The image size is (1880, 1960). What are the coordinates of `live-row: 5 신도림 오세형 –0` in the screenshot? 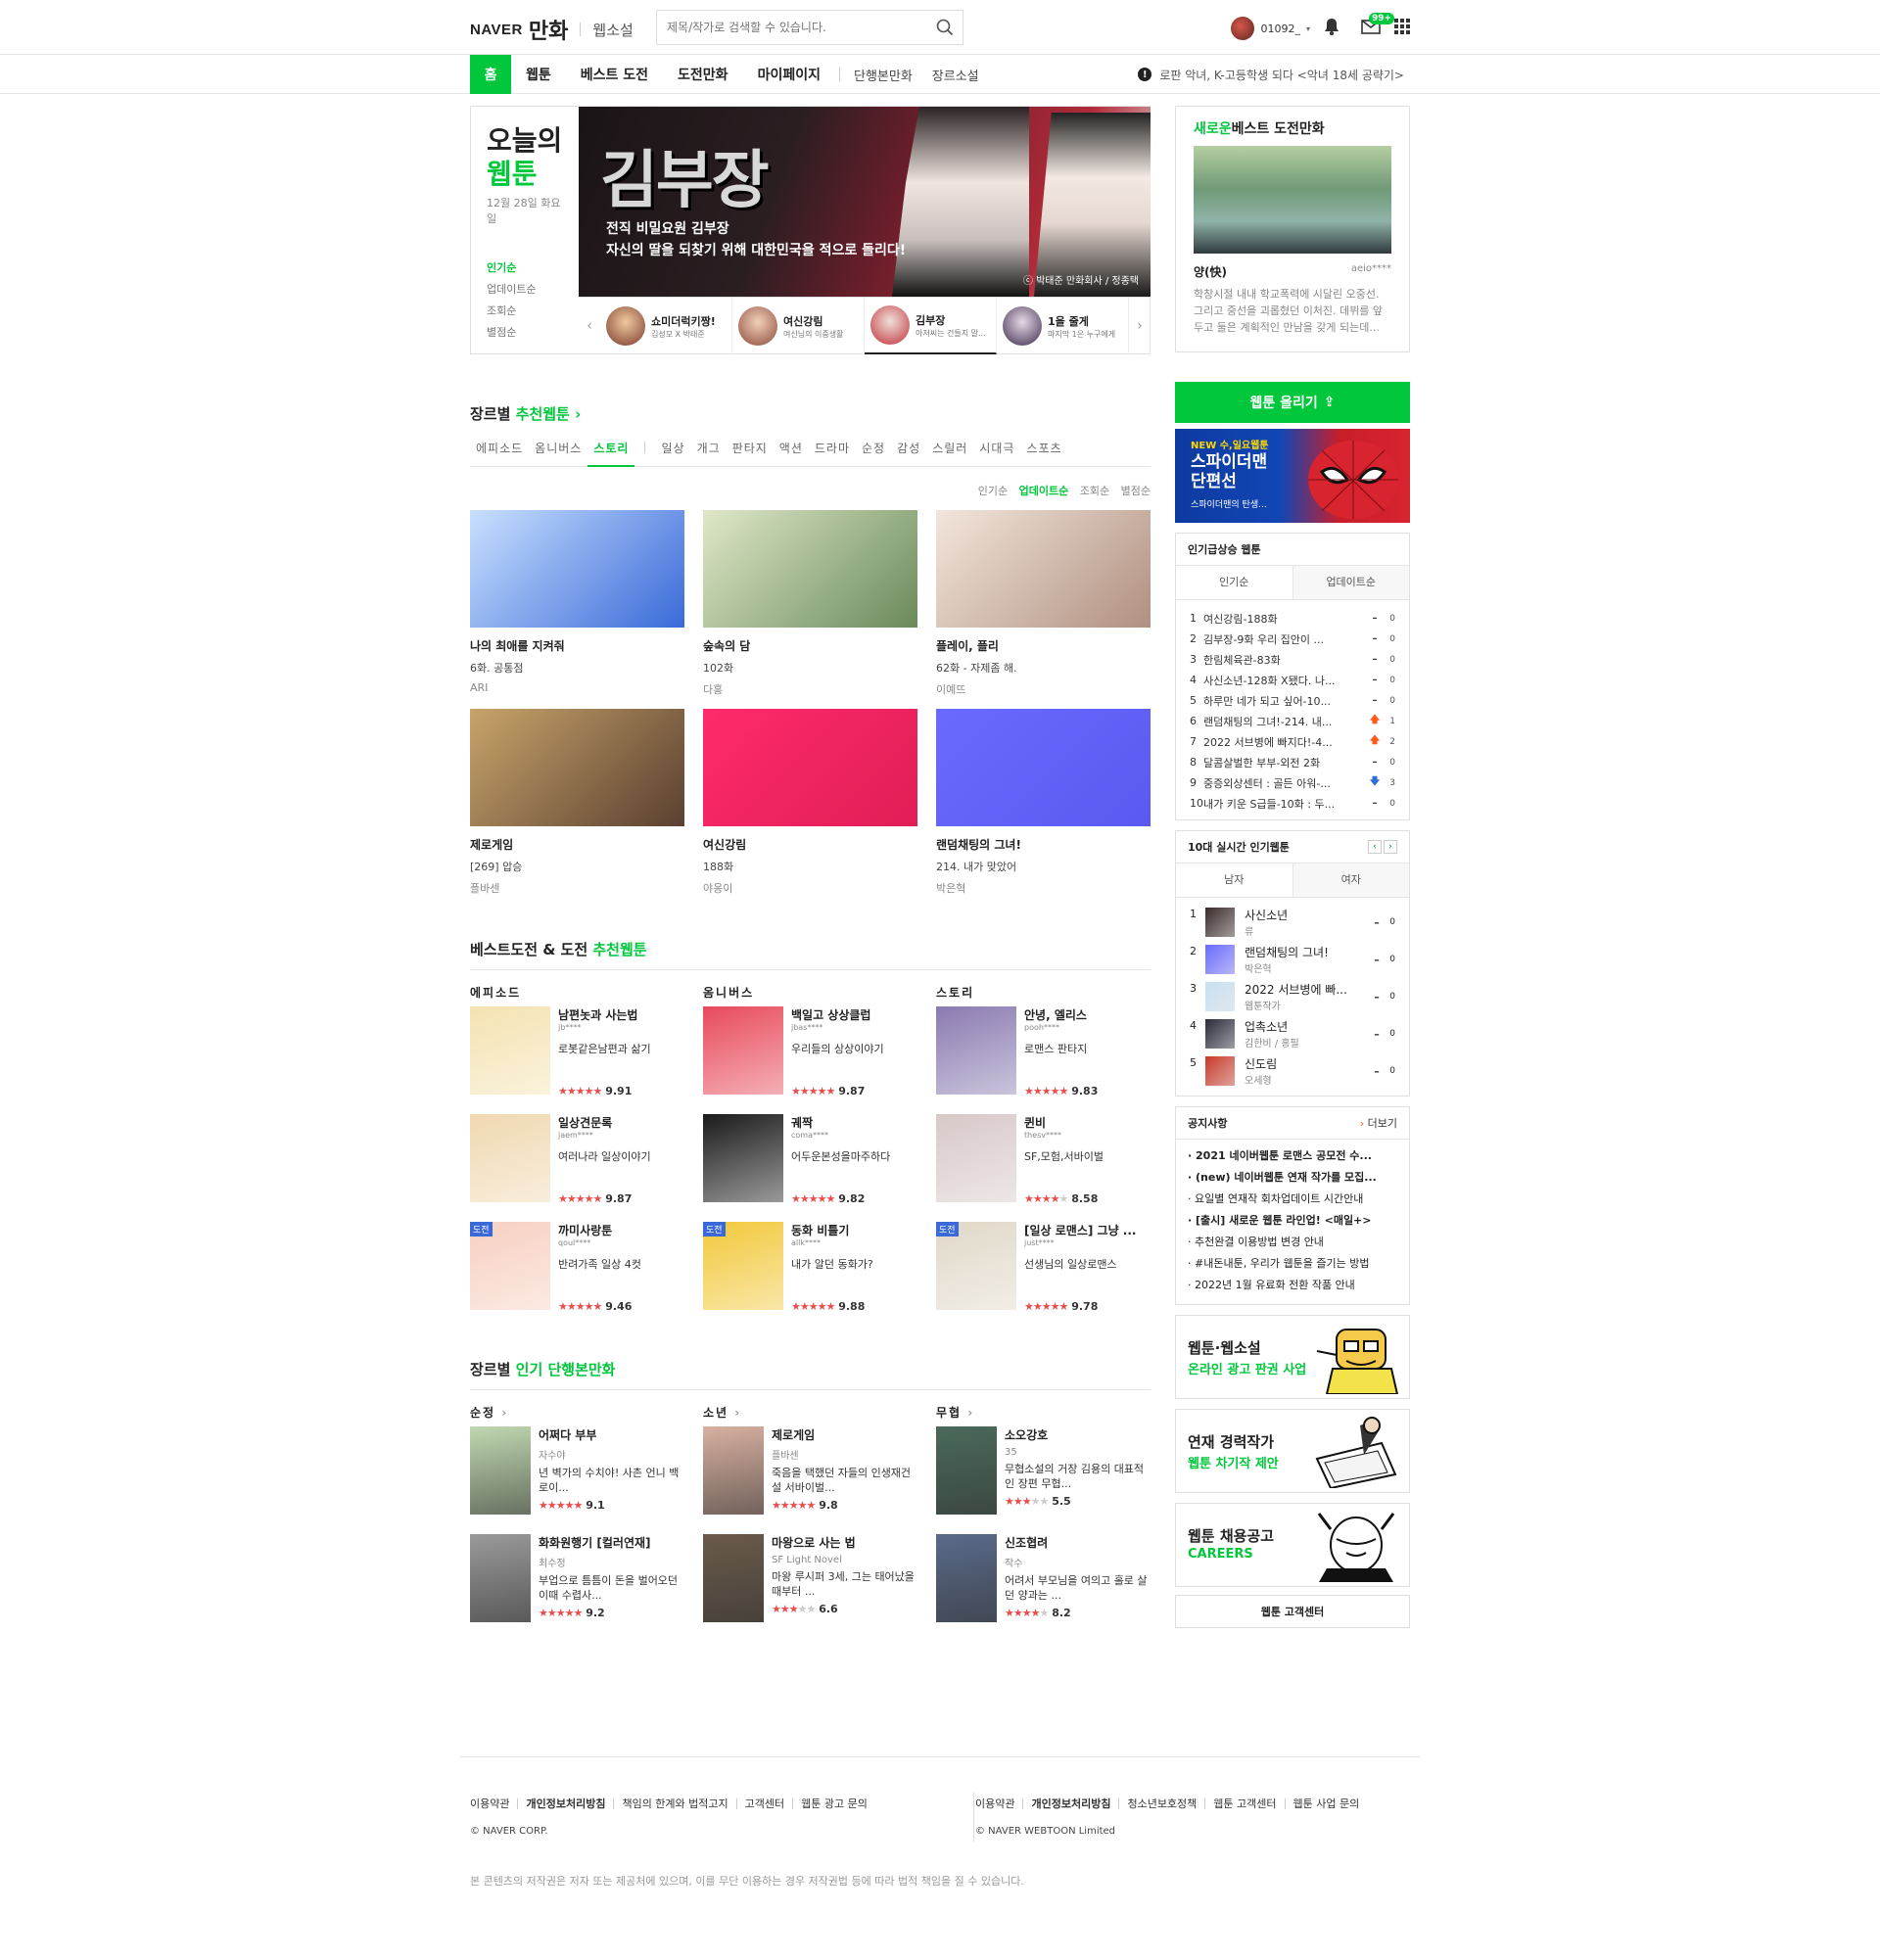 It's located at (1292, 1071).